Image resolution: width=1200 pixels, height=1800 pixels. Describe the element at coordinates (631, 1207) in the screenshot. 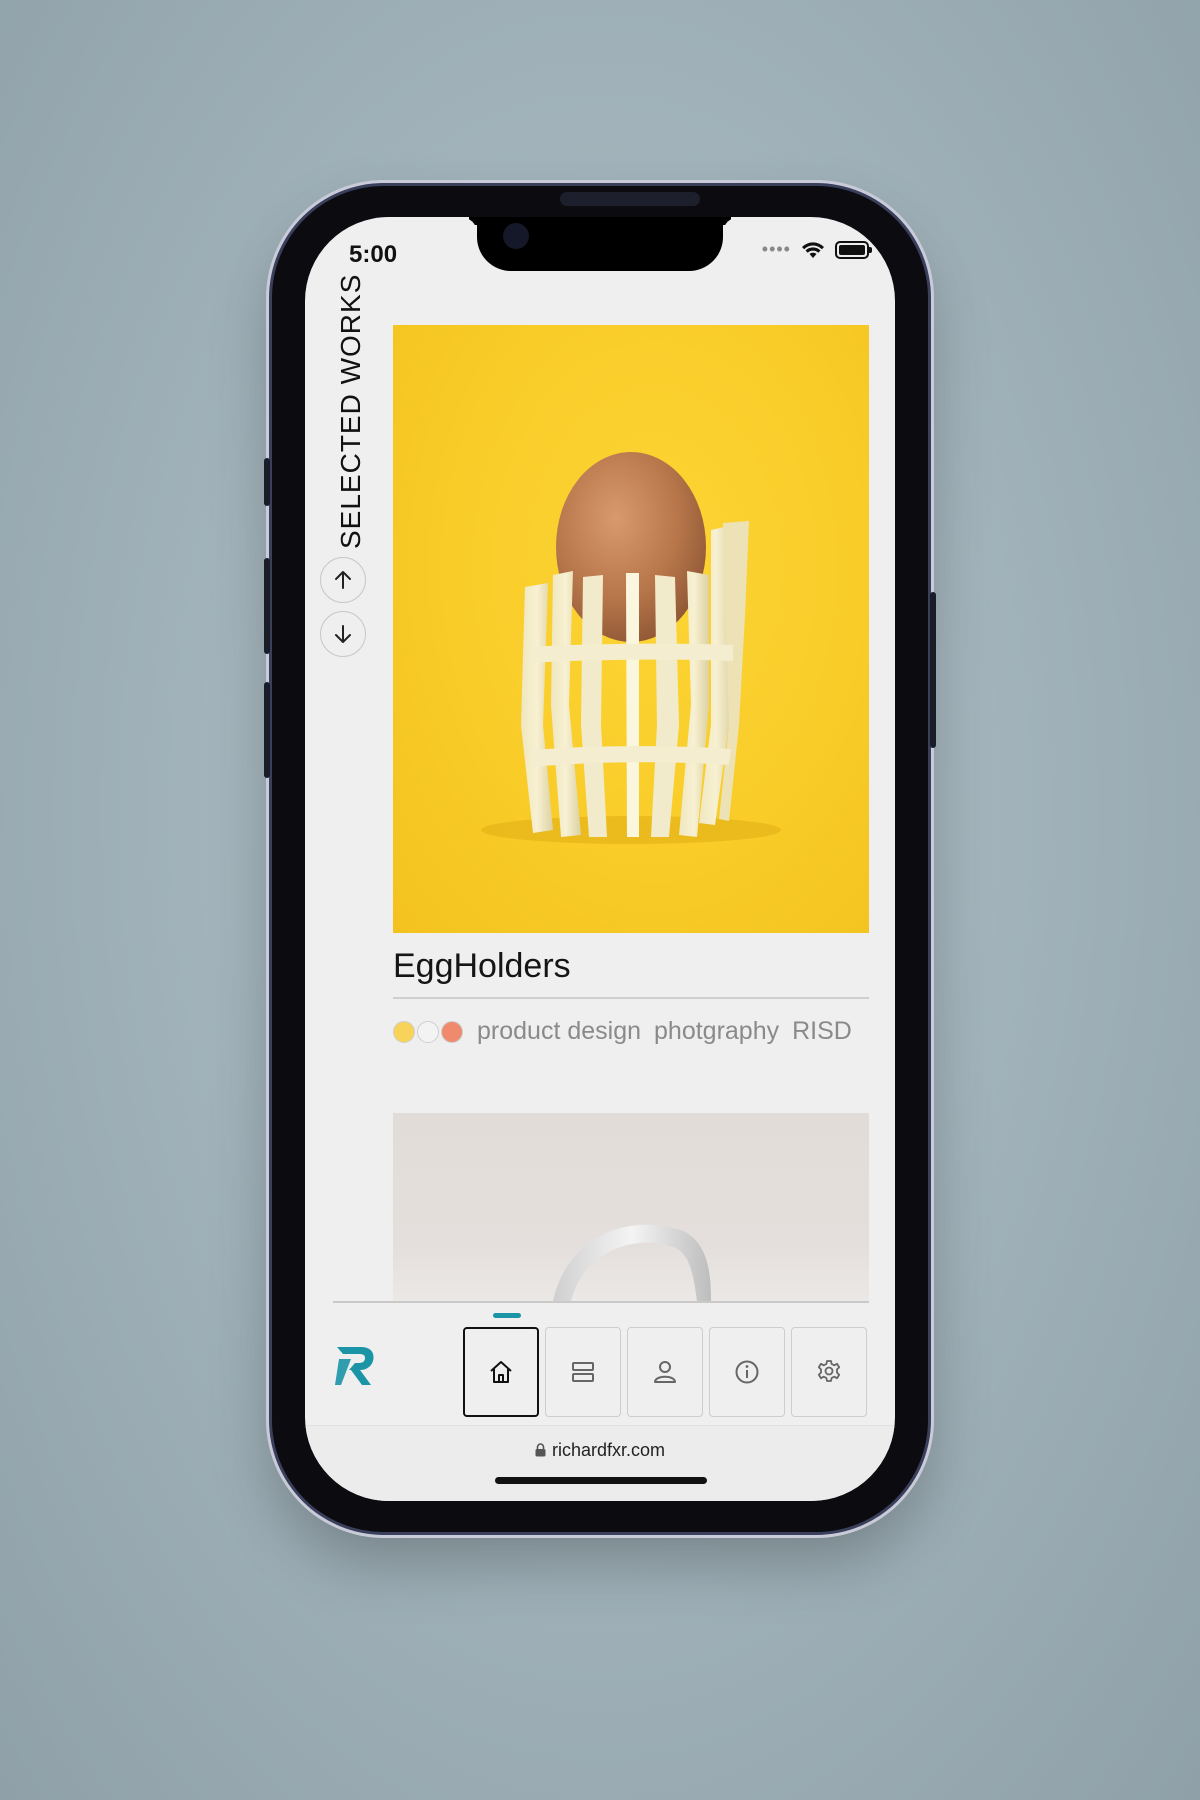

I see `next-project-image` at that location.